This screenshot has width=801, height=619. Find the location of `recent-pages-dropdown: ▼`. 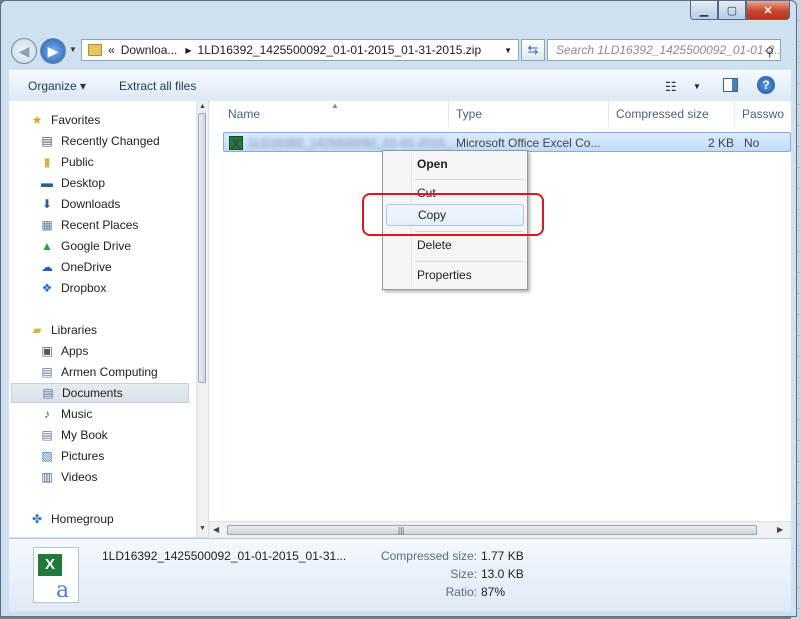

recent-pages-dropdown: ▼ is located at coordinates (73, 49).